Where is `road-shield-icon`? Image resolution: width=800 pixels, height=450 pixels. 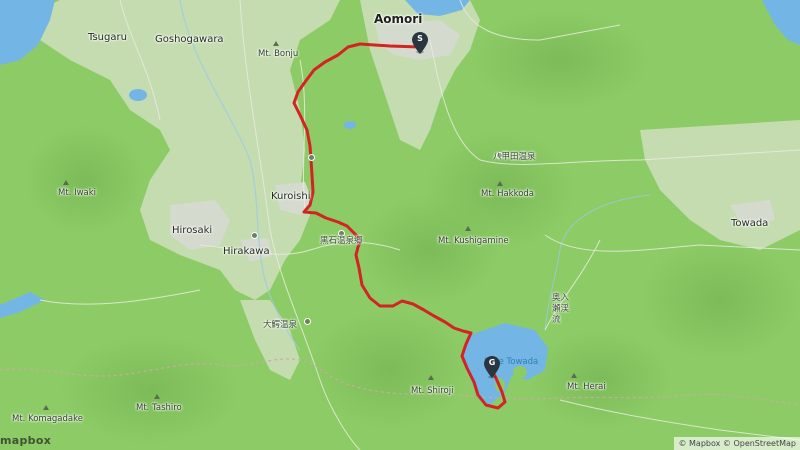 road-shield-icon is located at coordinates (311, 157).